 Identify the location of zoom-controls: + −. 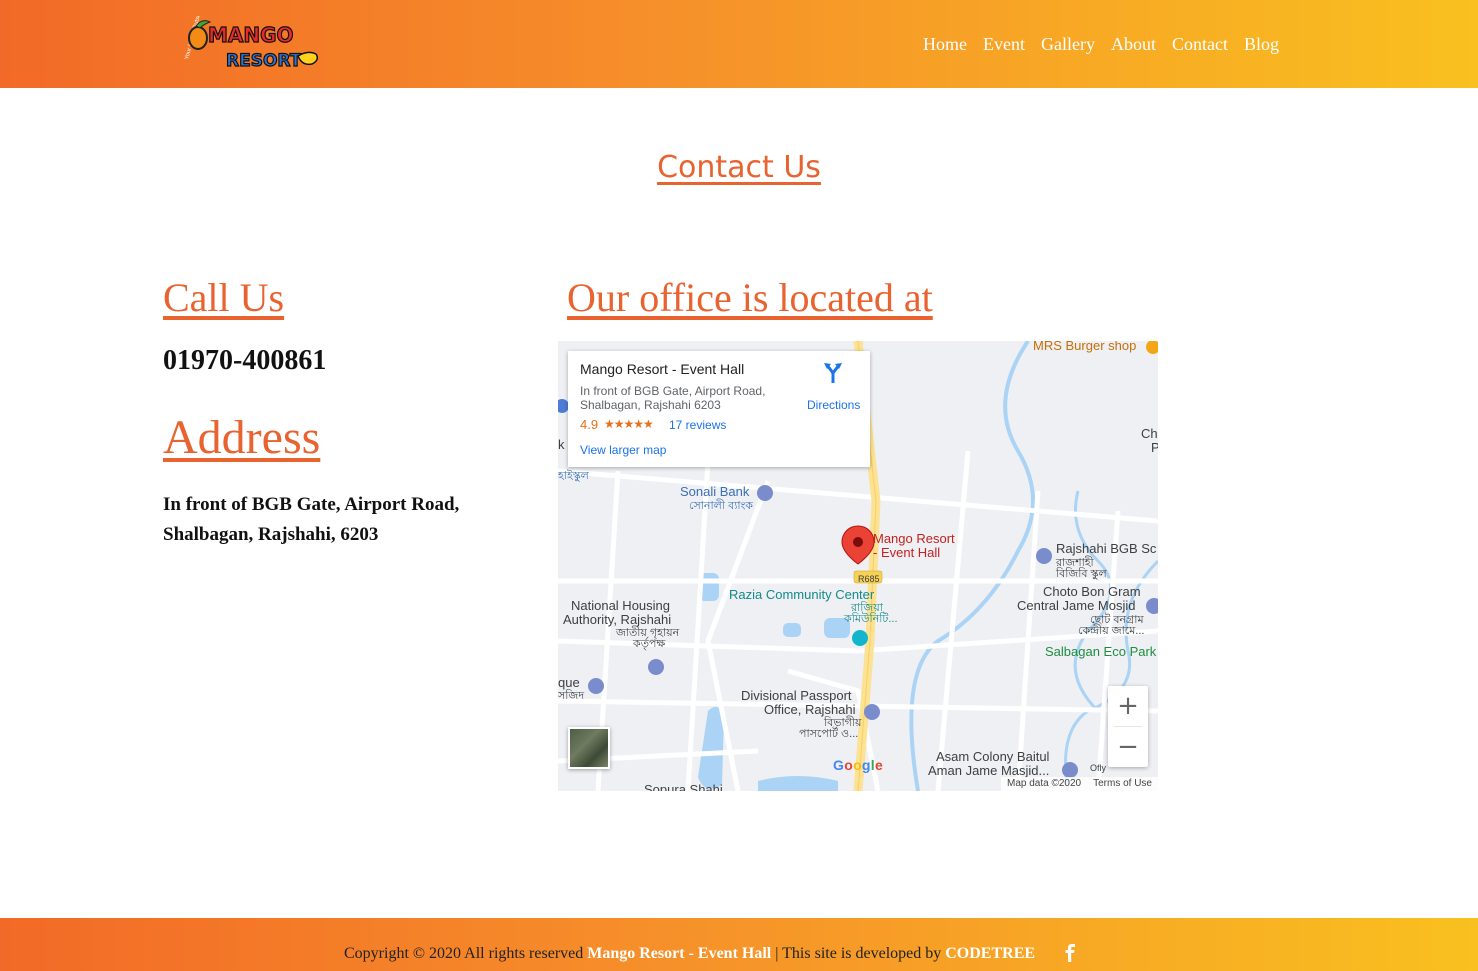
(1128, 726).